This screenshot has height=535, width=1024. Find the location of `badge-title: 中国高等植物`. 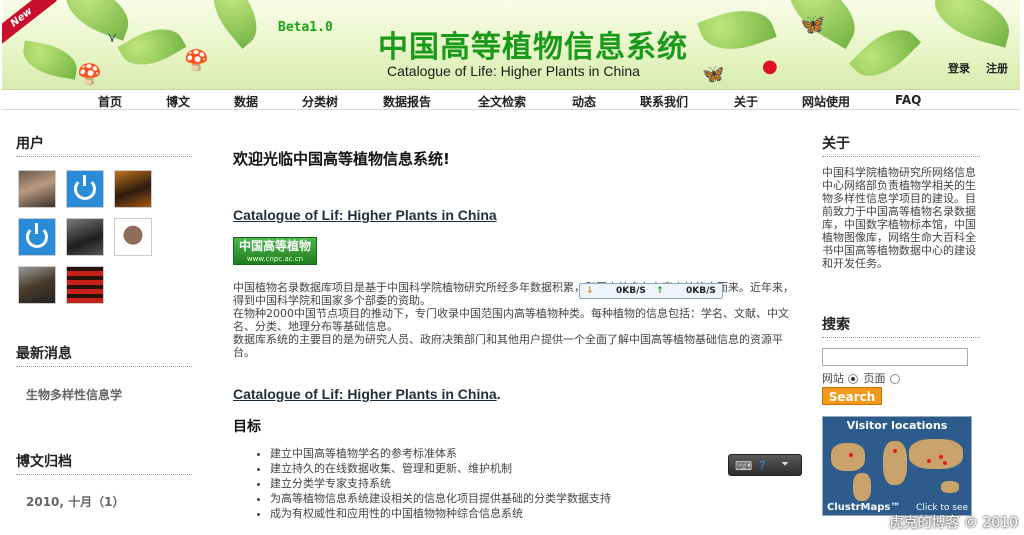

badge-title: 中国高等植物 is located at coordinates (274, 246).